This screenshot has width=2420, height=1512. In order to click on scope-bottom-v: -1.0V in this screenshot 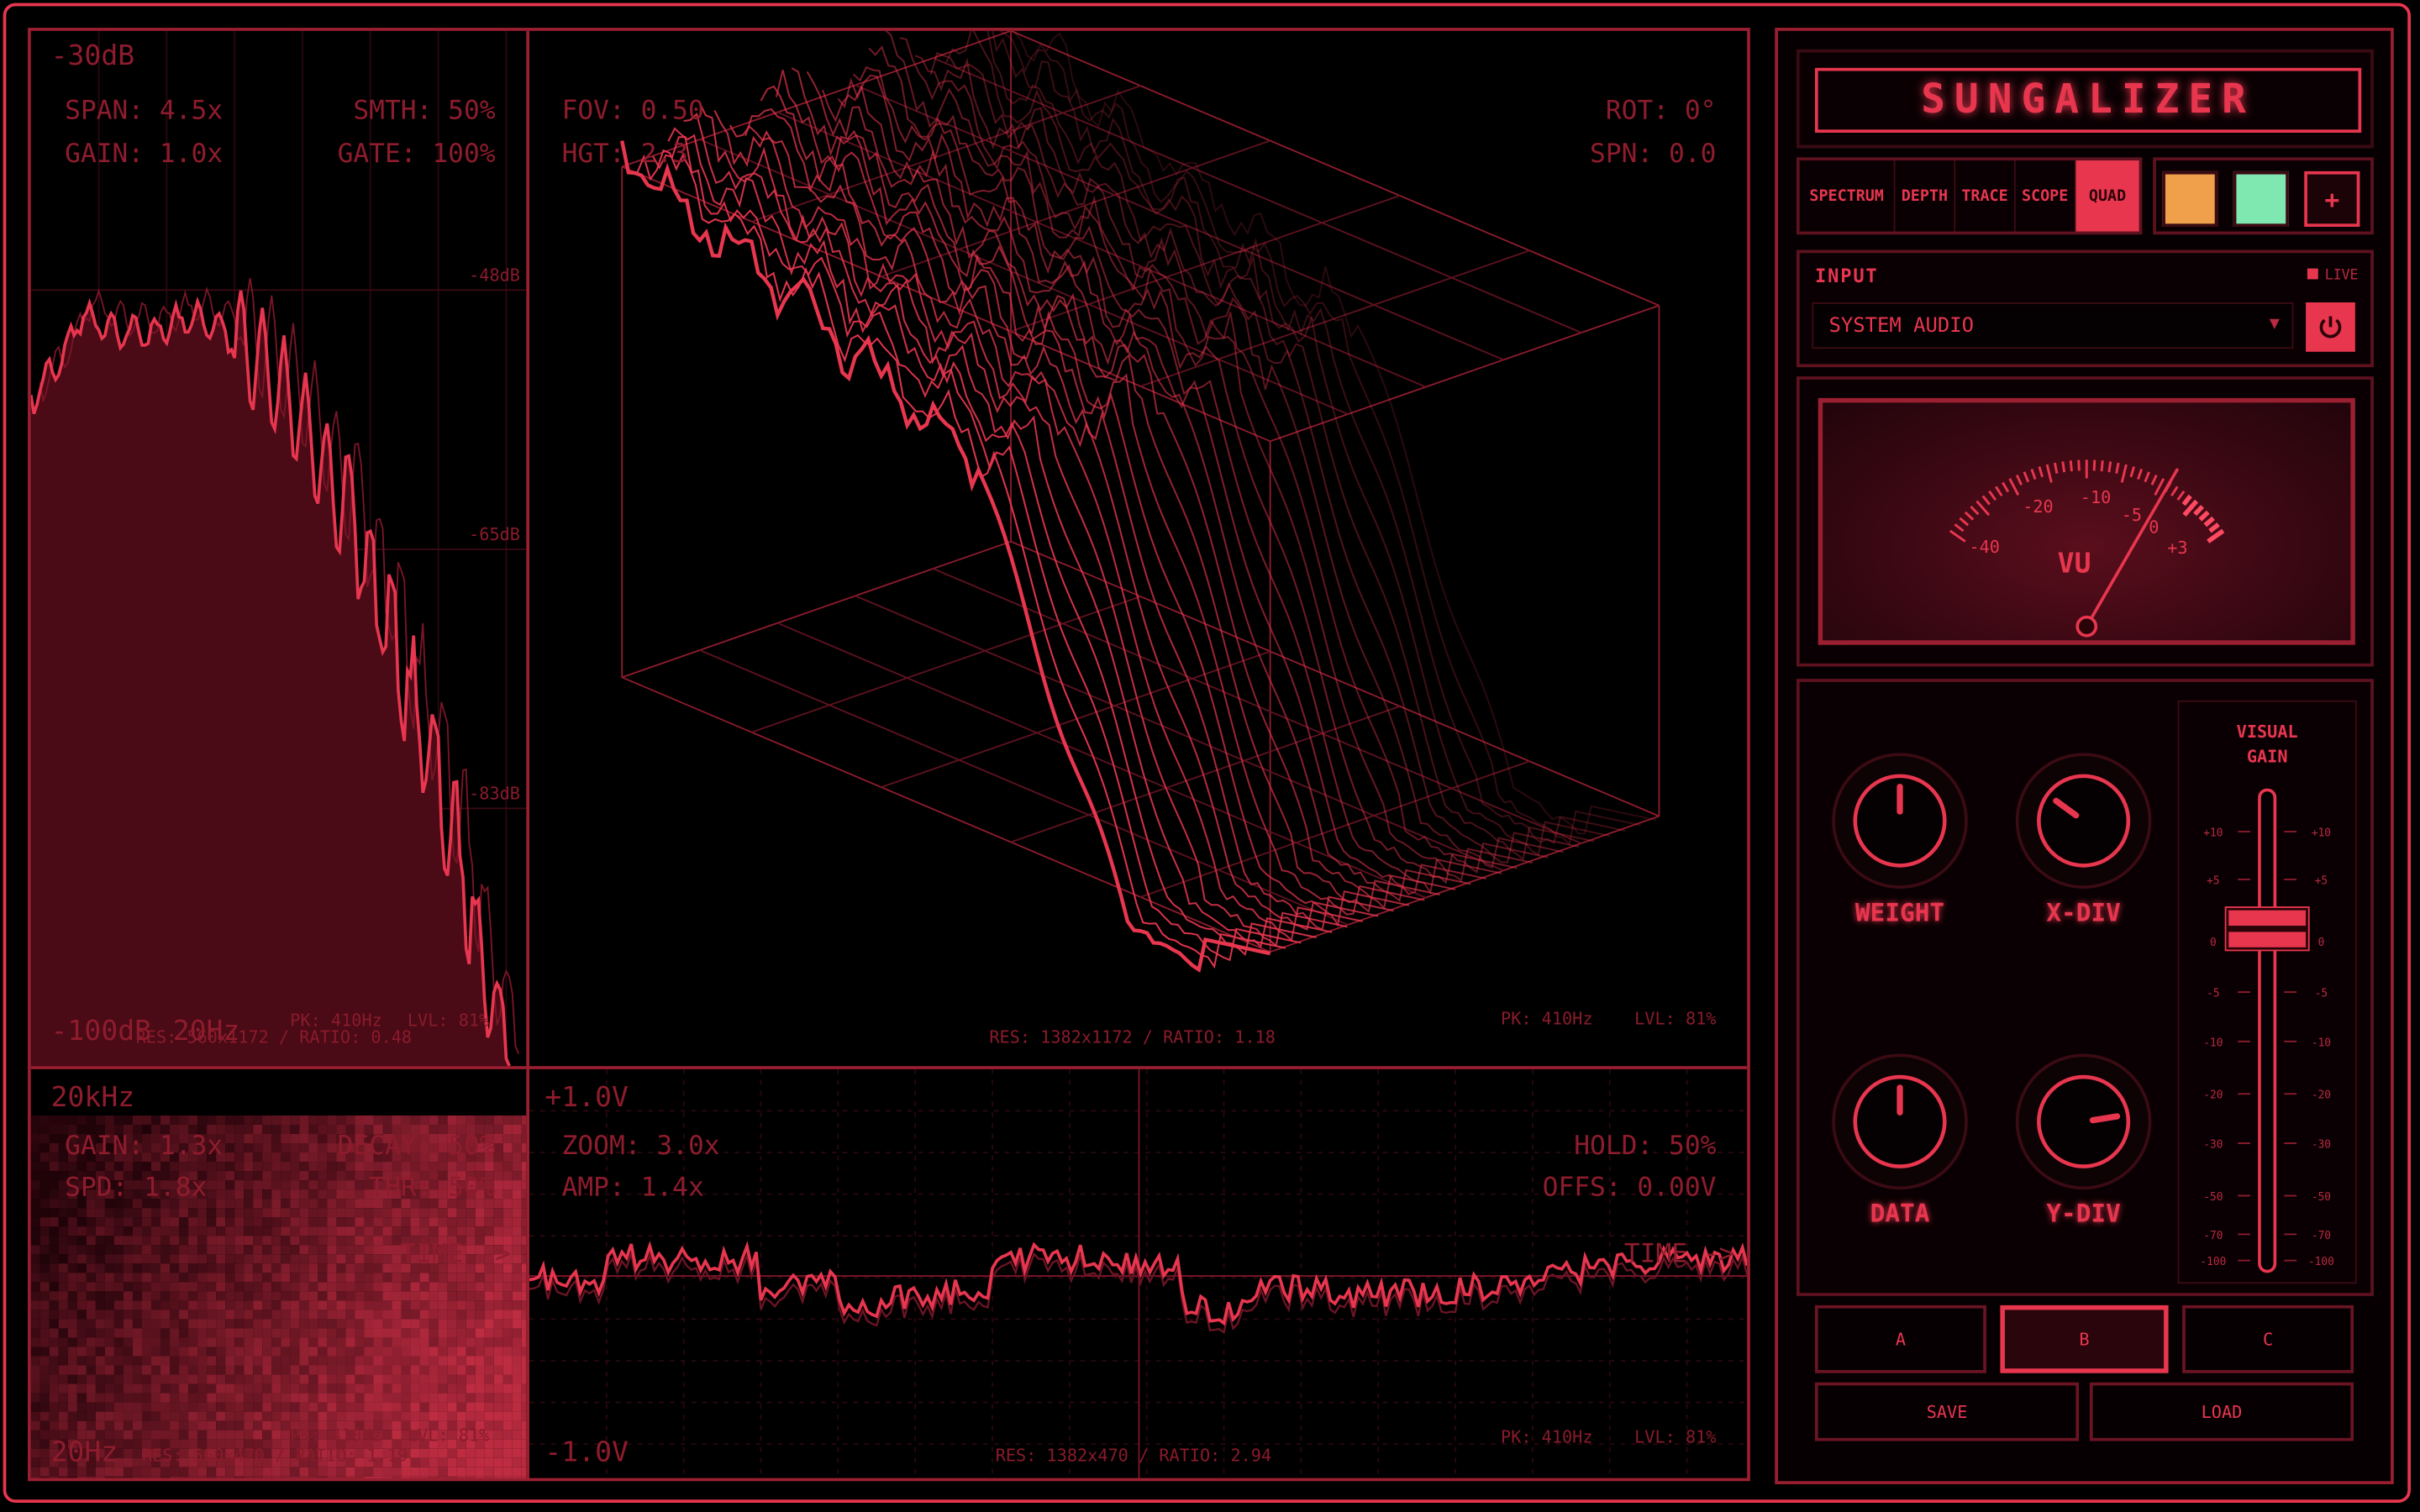, I will do `click(586, 1452)`.